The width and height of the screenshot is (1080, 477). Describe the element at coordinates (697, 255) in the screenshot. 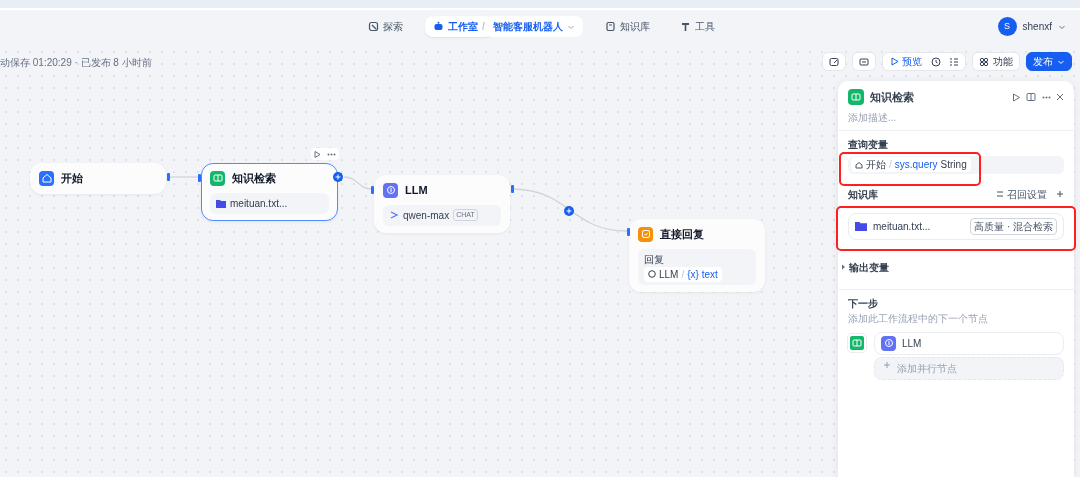

I see `workflow-node: 直接回复 回复 LLM / {x} text` at that location.